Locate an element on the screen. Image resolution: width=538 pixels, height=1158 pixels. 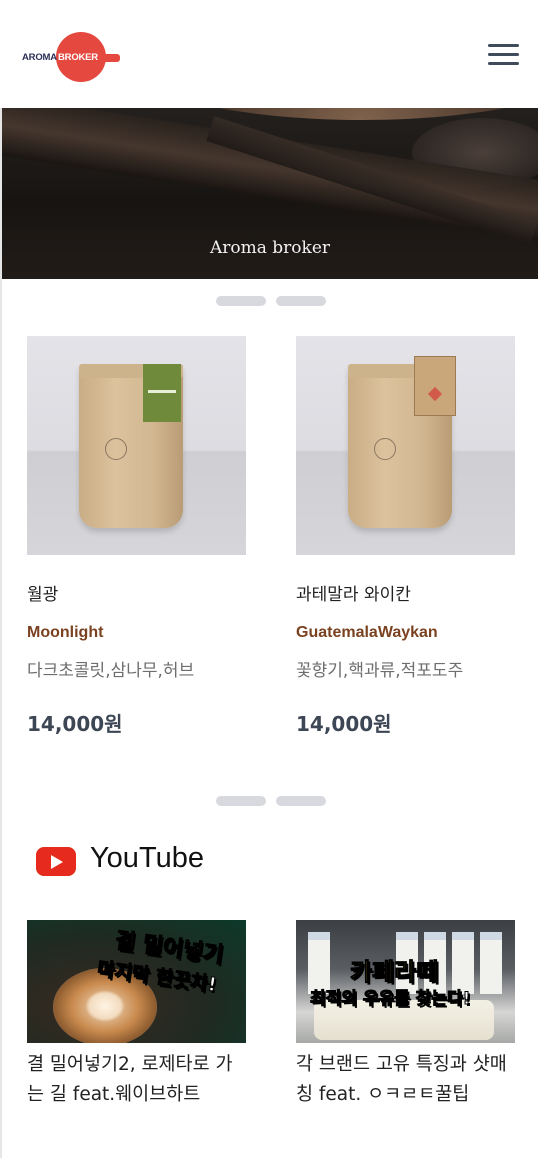
hamburger-menu-icon is located at coordinates (504, 54).